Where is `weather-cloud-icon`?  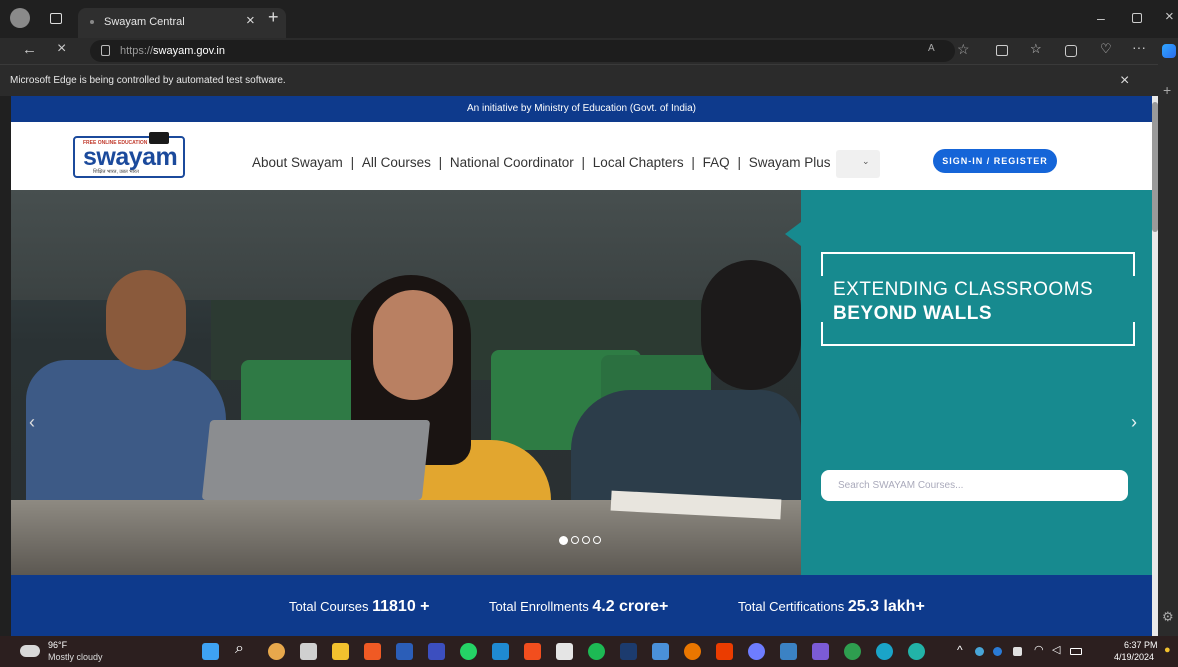
weather-cloud-icon is located at coordinates (30, 651).